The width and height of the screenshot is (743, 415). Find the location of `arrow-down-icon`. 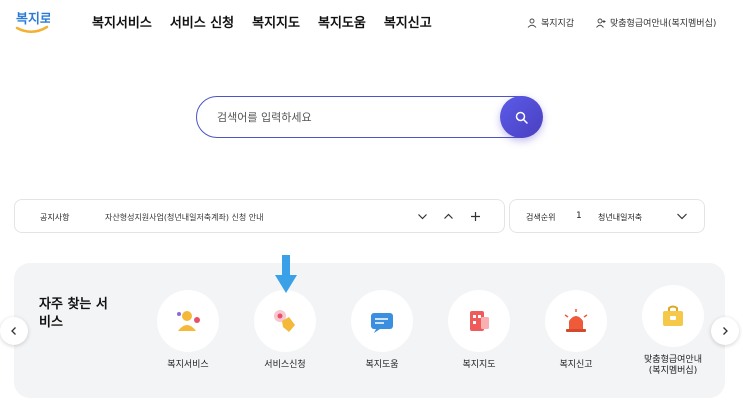

arrow-down-icon is located at coordinates (286, 274).